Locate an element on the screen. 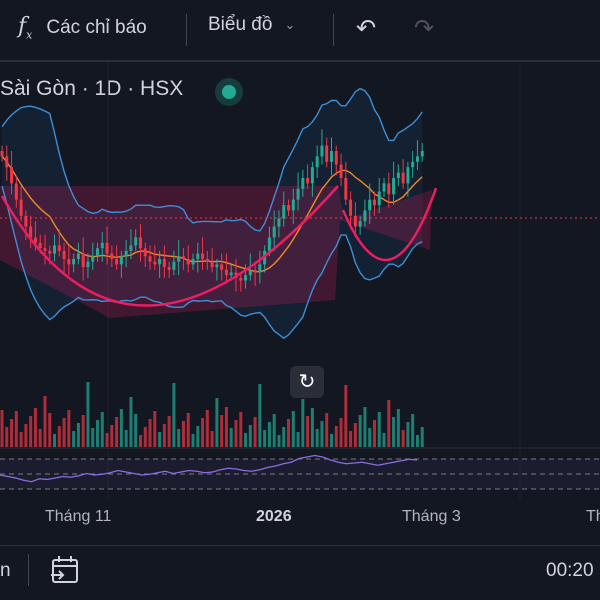 This screenshot has width=600, height=600. reset-chart-button: ↻ is located at coordinates (307, 382).